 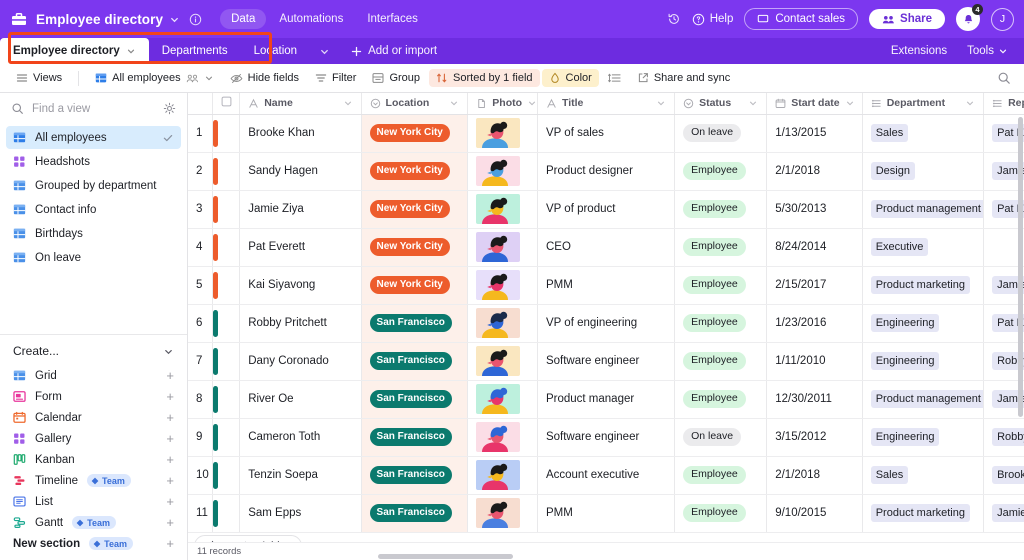 I want to click on create-new-section: New section Team +, so click(x=93, y=543).